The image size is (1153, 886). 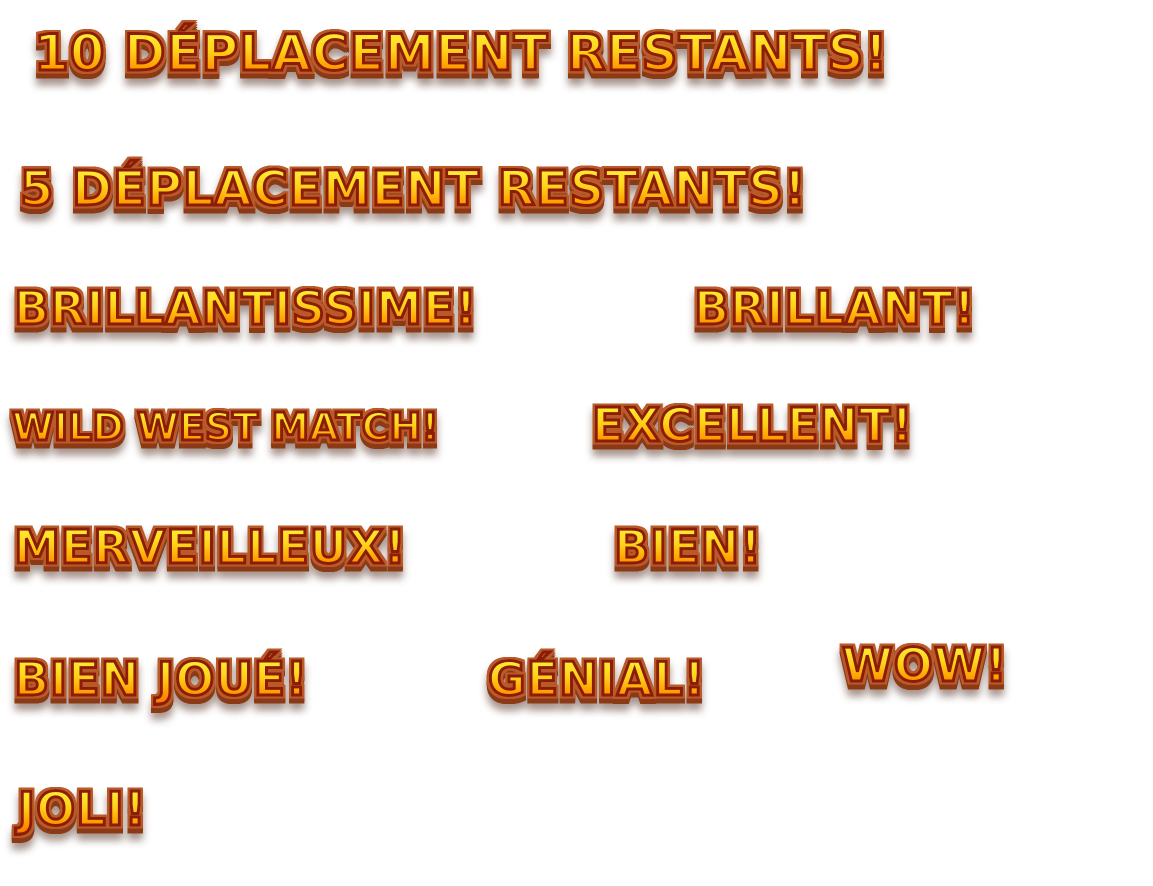 What do you see at coordinates (835, 308) in the screenshot?
I see `brillant-text: BRILLANT!` at bounding box center [835, 308].